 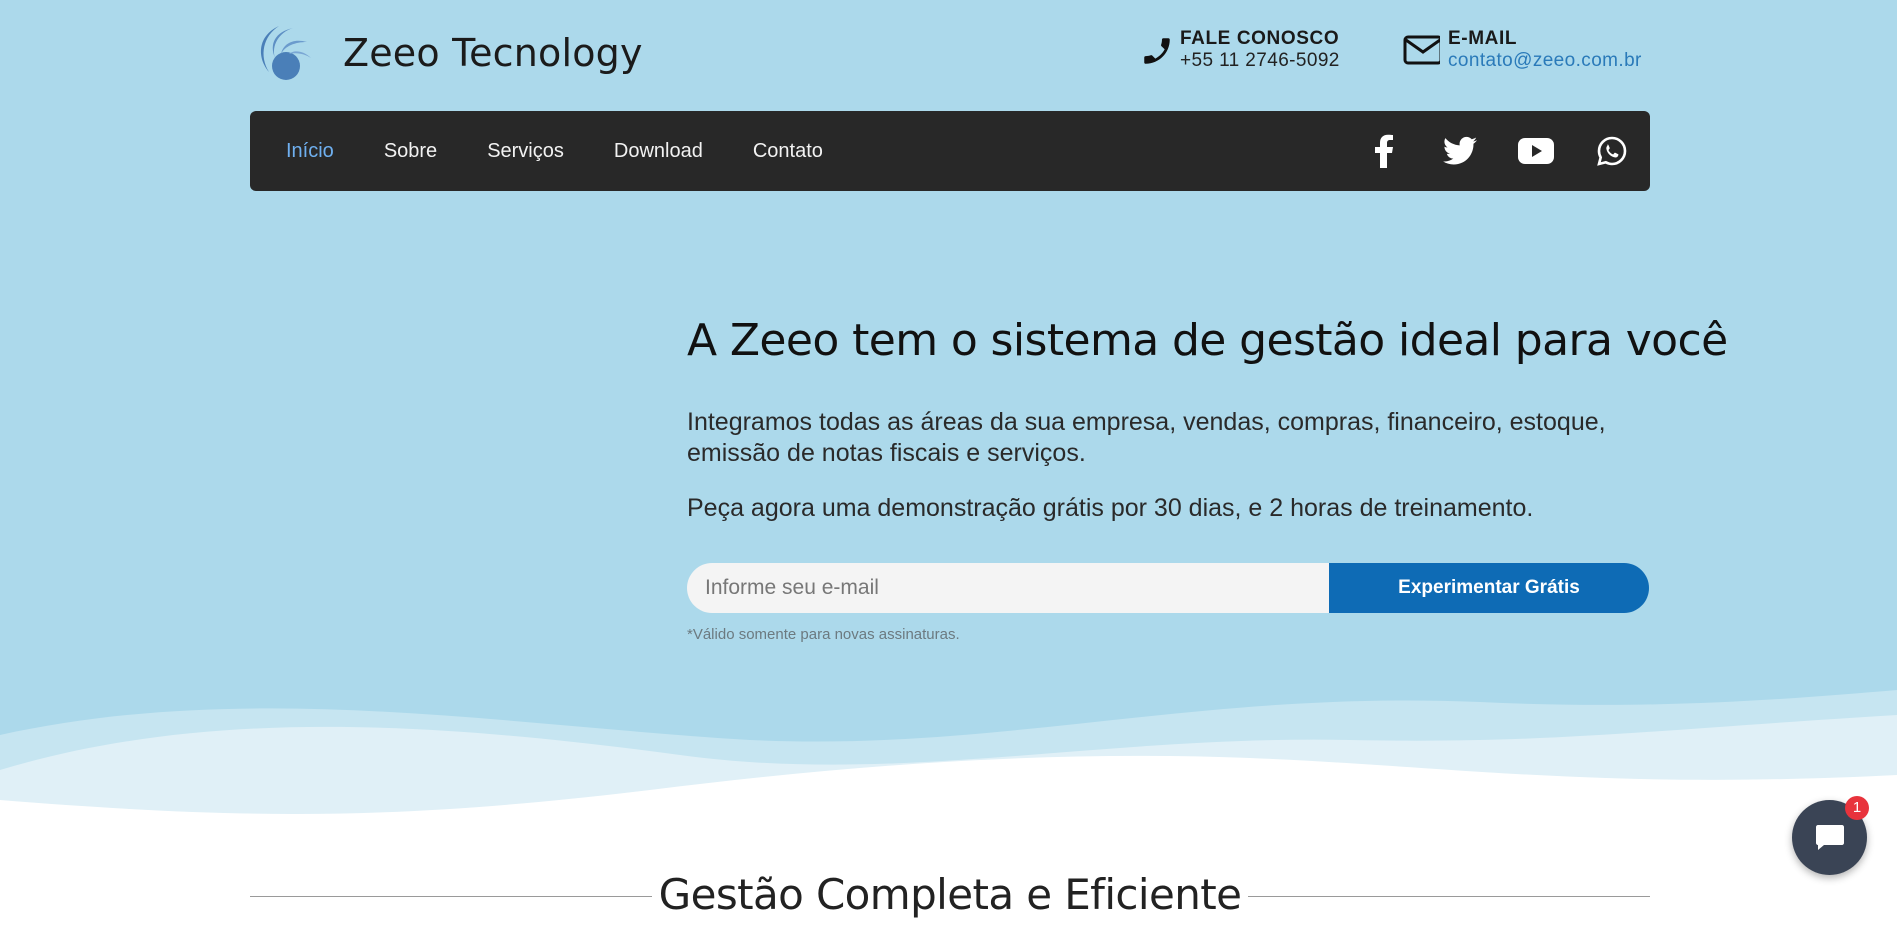 I want to click on twitter-icon, so click(x=1460, y=151).